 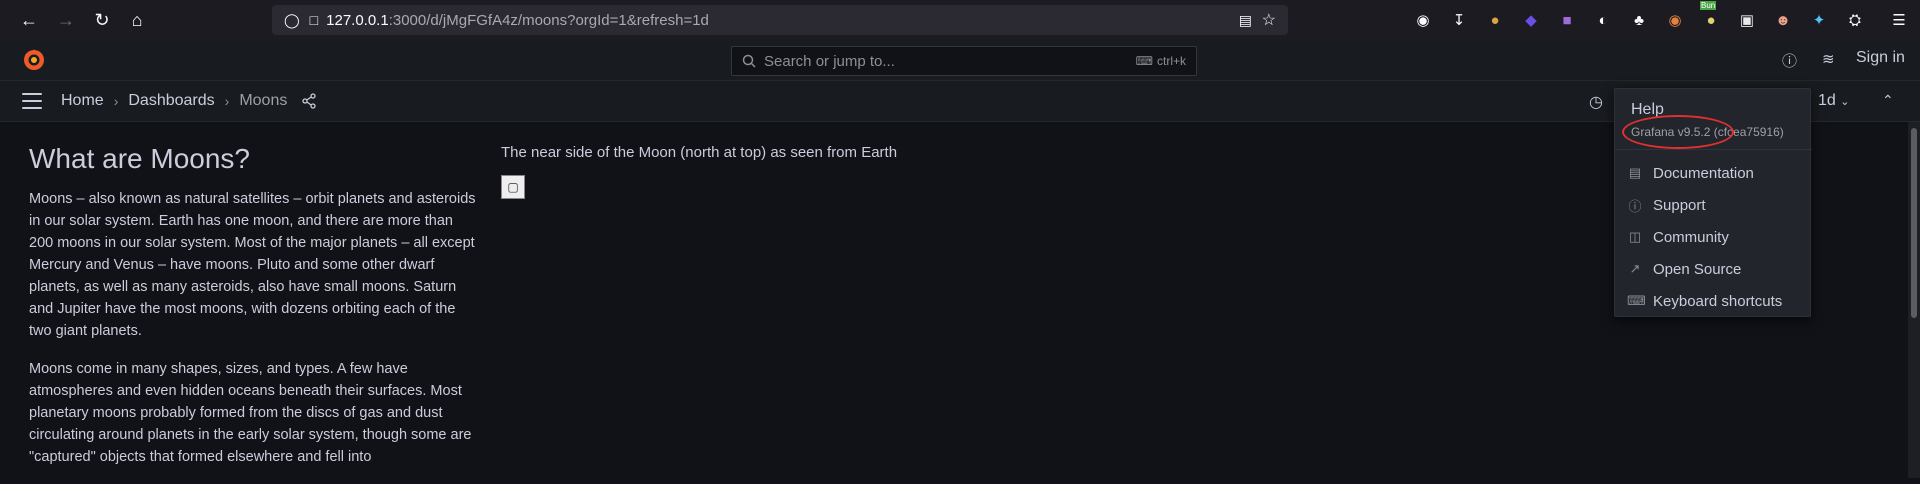 I want to click on breadcrumb-dashboards: Dashboards, so click(x=171, y=101).